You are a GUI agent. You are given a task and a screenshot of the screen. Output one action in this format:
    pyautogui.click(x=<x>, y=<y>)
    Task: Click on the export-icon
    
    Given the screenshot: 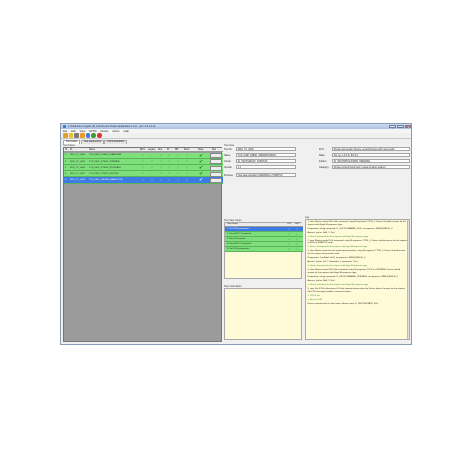 What is the action you would take?
    pyautogui.click(x=82, y=135)
    